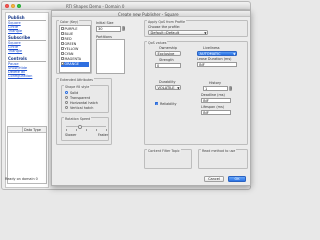 This screenshot has height=240, width=320. I want to click on fill-style-title: Shape fill style, so click(77, 87).